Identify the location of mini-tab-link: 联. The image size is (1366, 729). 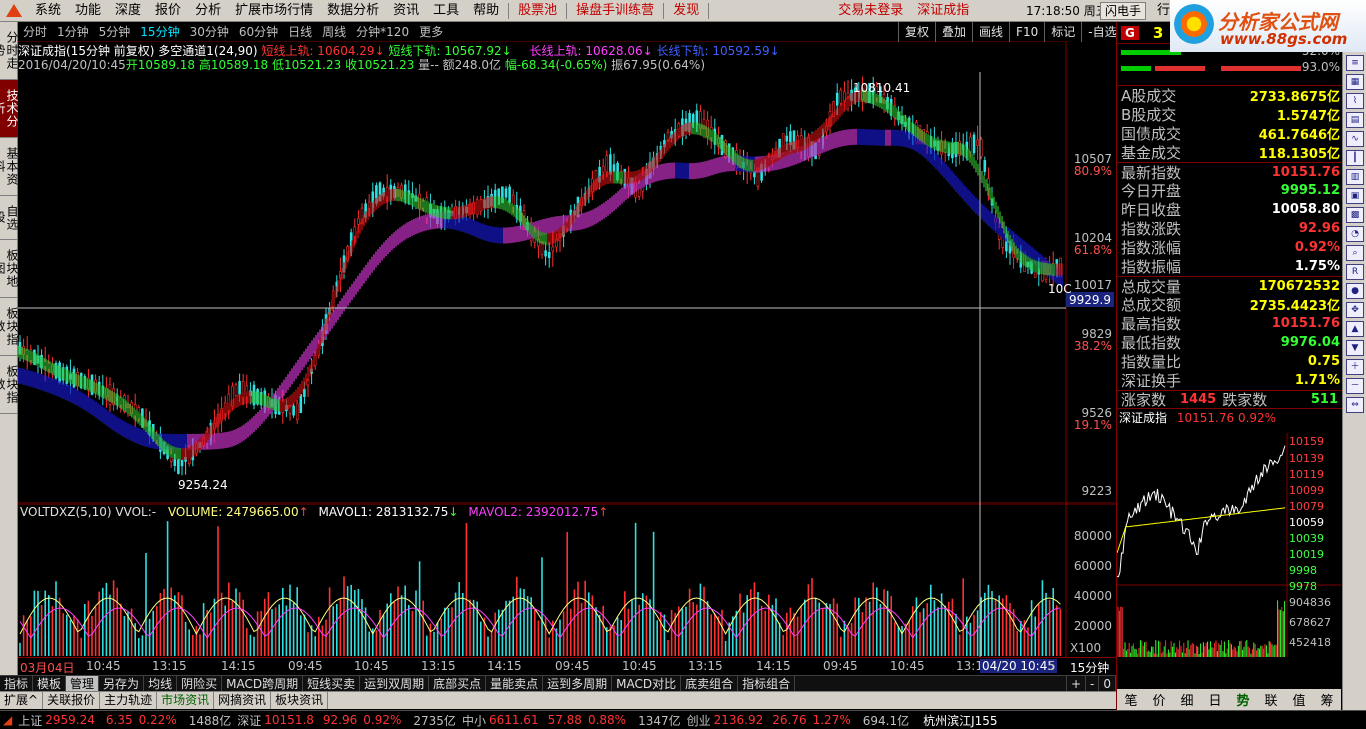
(1270, 699).